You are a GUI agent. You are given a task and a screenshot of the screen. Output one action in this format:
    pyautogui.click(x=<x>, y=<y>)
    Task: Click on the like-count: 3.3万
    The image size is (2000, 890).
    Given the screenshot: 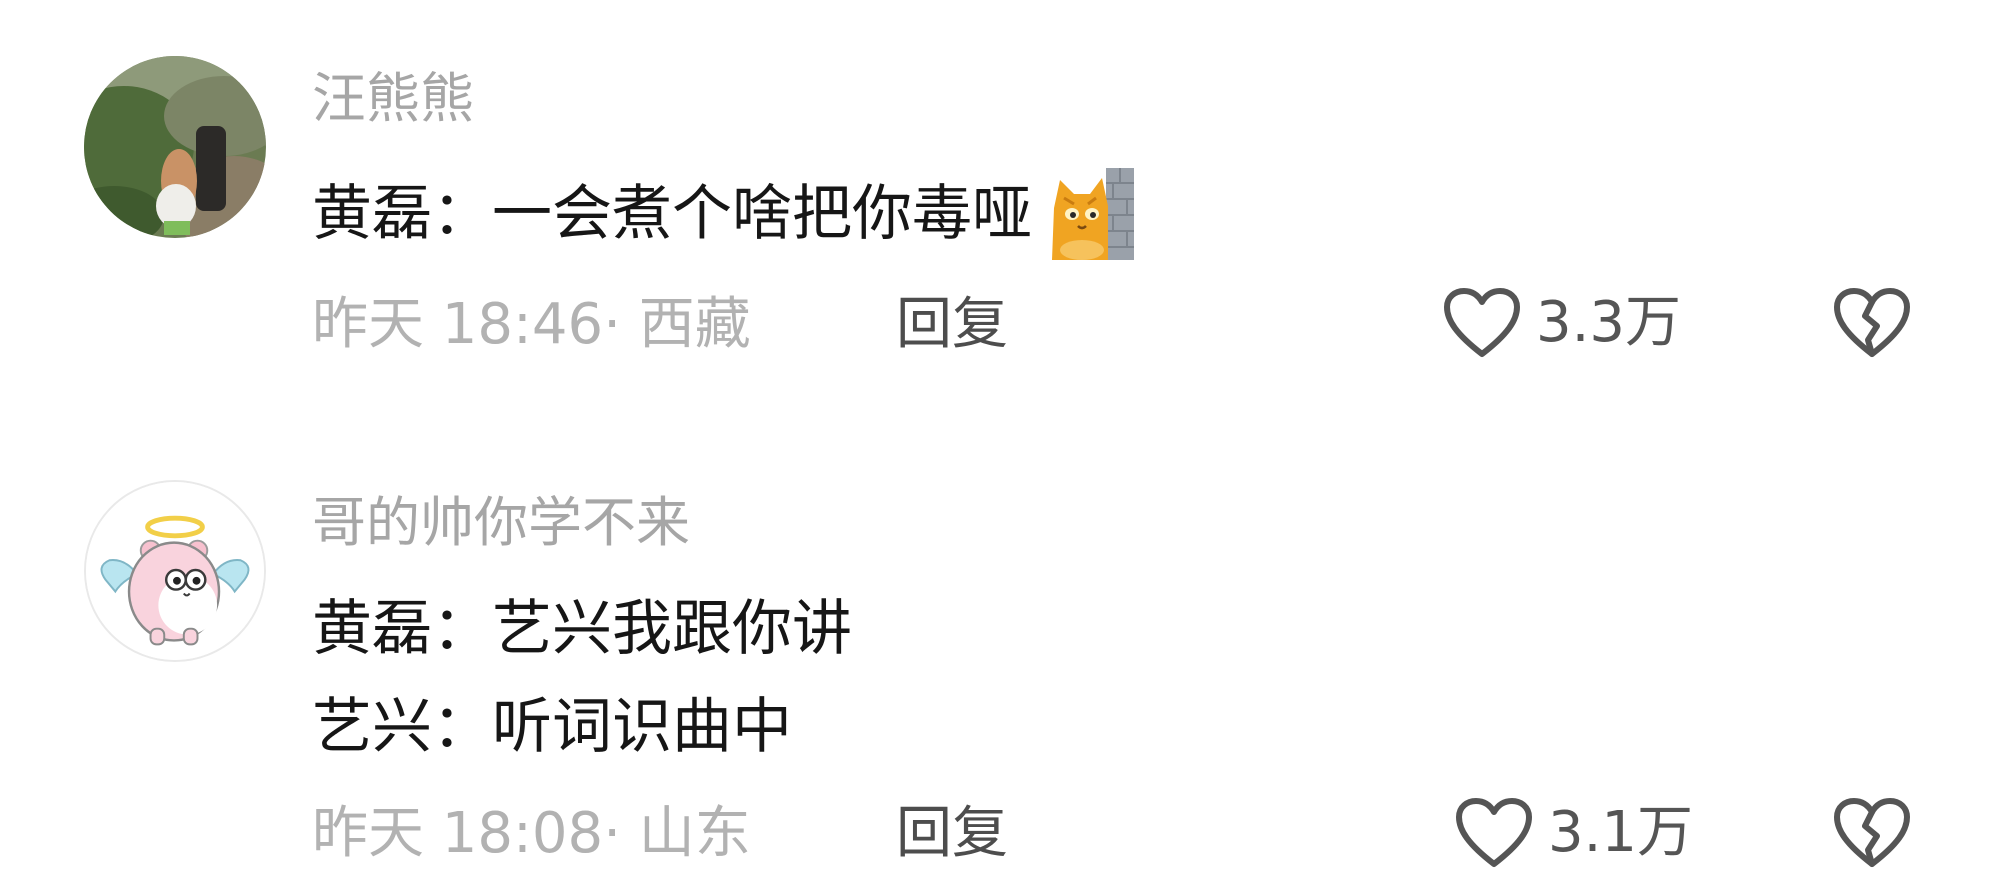 What is the action you would take?
    pyautogui.click(x=1609, y=322)
    